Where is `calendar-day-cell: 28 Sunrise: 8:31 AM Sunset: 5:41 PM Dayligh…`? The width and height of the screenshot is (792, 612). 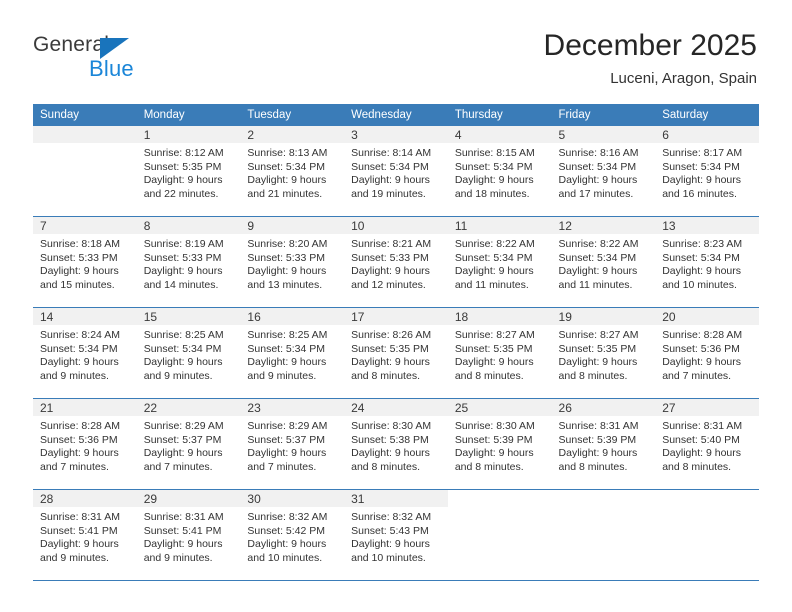
calendar-day-cell: 28 Sunrise: 8:31 AM Sunset: 5:41 PM Dayligh… is located at coordinates (85, 535).